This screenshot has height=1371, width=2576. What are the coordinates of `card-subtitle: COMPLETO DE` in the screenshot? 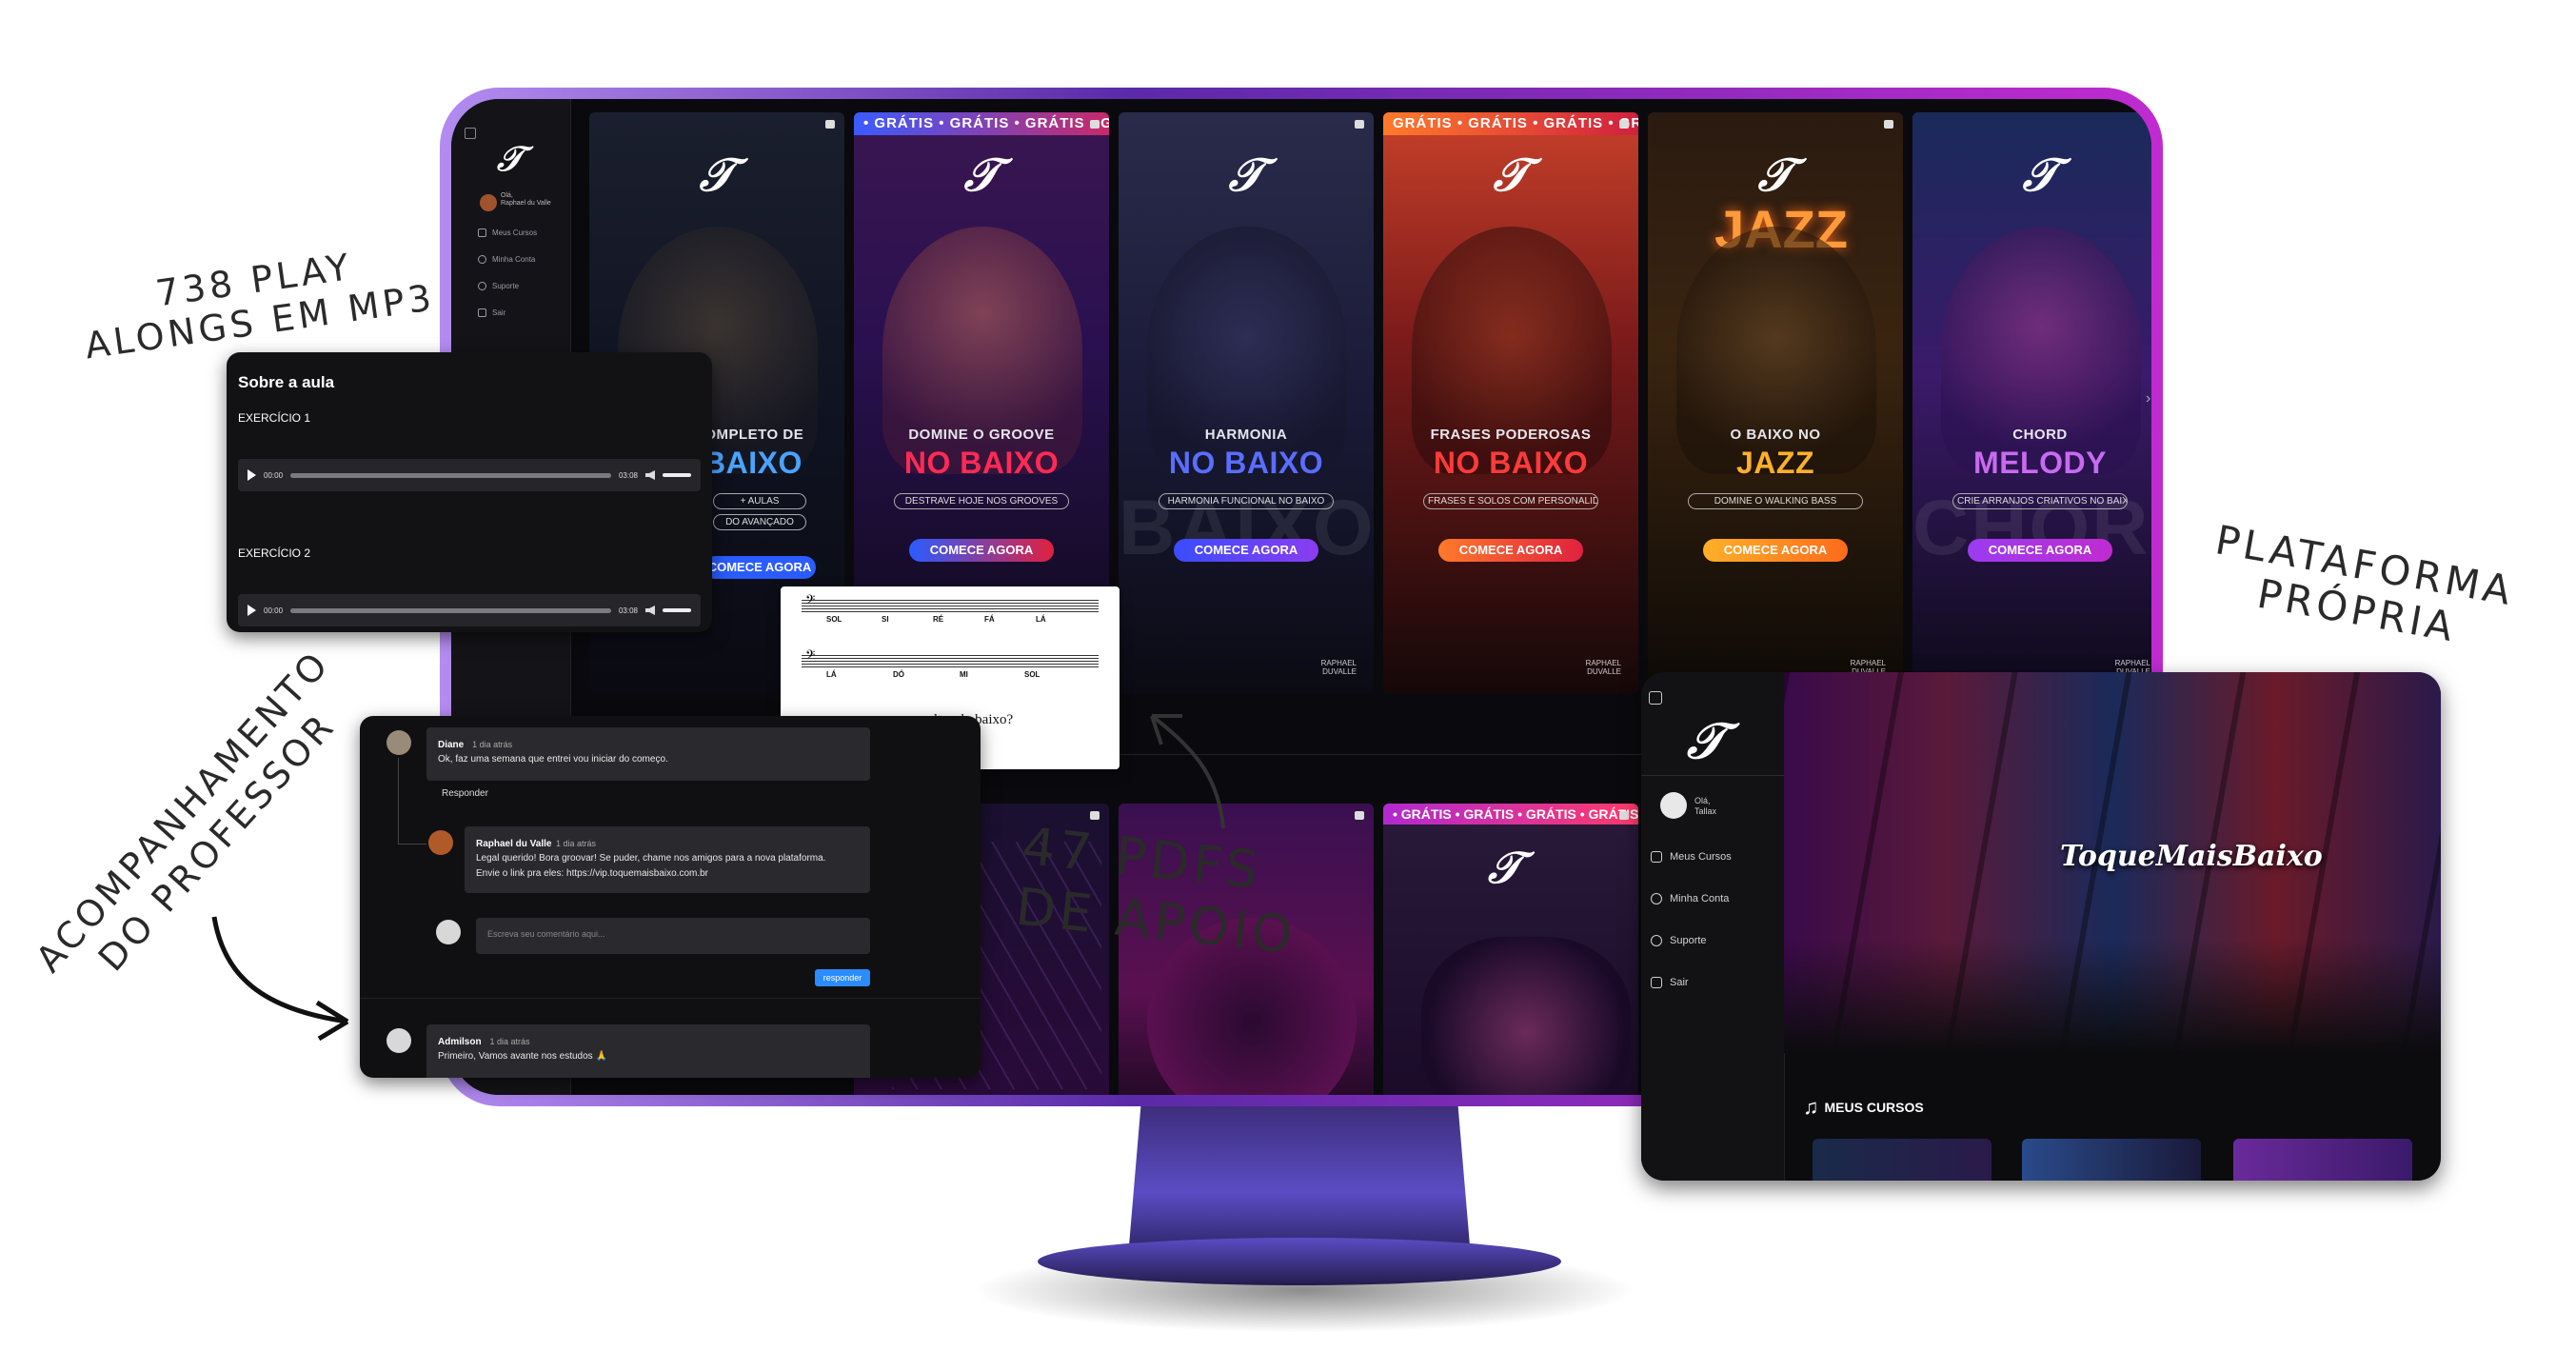 It's located at (749, 435).